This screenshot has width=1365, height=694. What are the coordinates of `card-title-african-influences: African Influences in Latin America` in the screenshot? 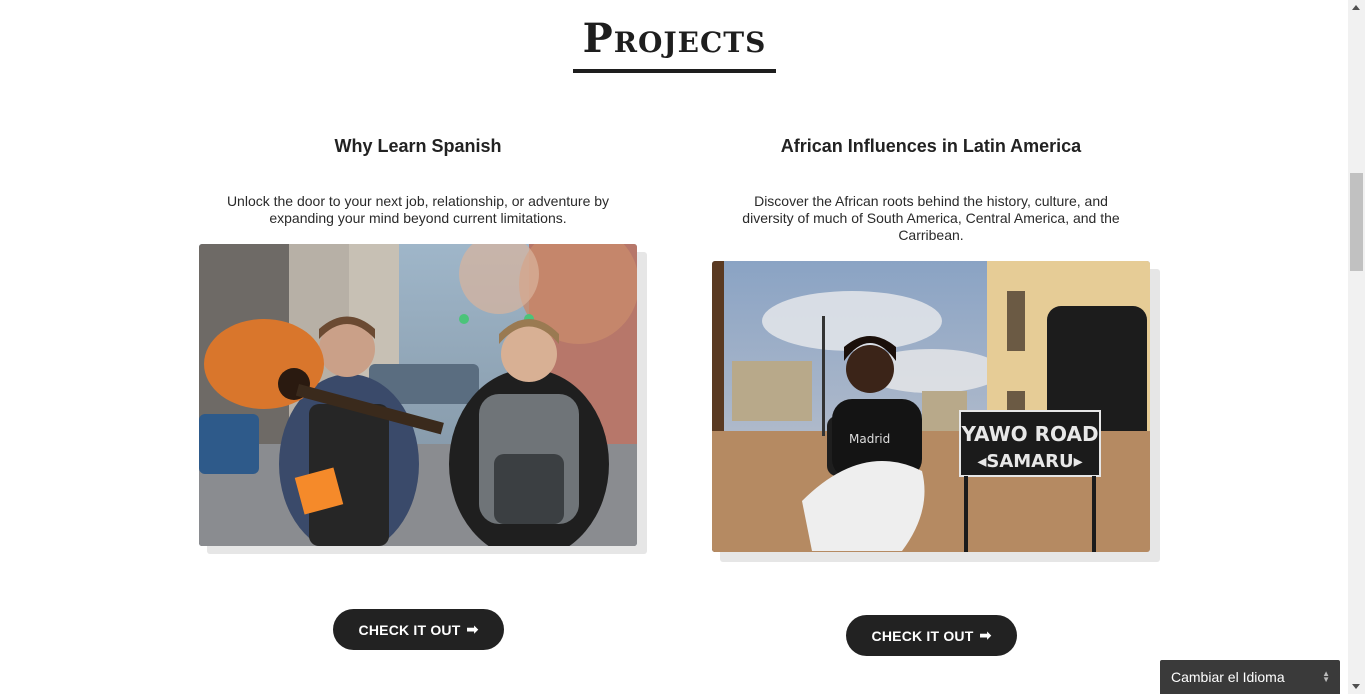 It's located at (931, 146).